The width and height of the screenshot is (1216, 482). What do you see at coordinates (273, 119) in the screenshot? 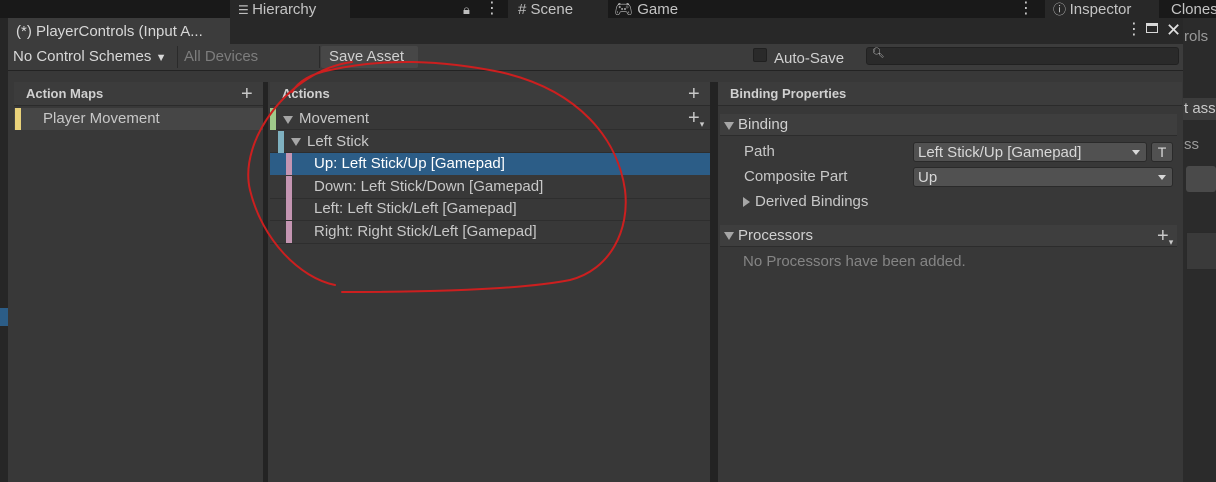
I see `action-color-bar` at bounding box center [273, 119].